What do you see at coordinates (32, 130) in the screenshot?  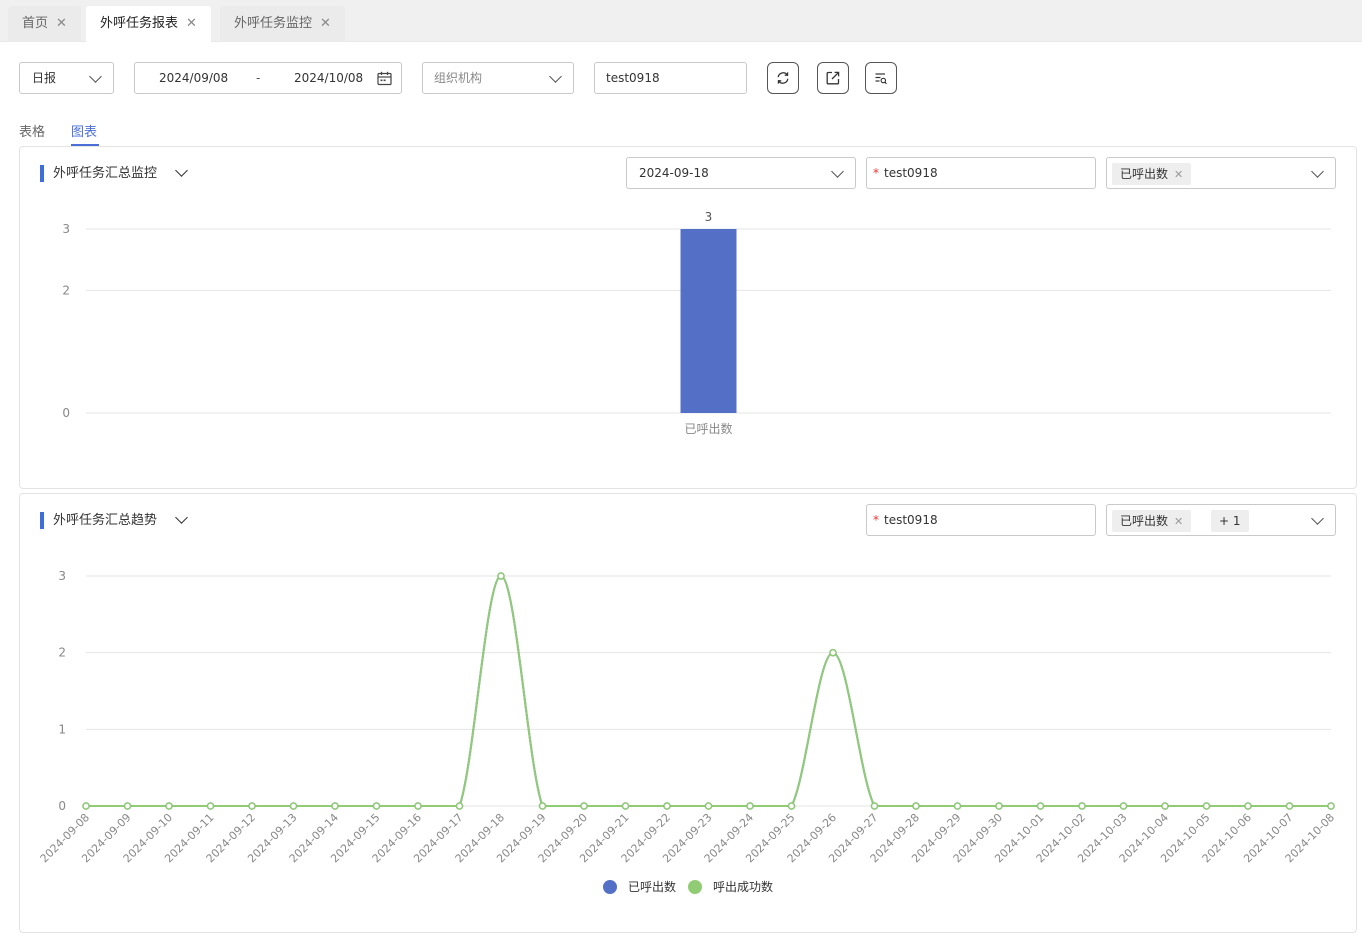 I see `view-tab-table: 表格` at bounding box center [32, 130].